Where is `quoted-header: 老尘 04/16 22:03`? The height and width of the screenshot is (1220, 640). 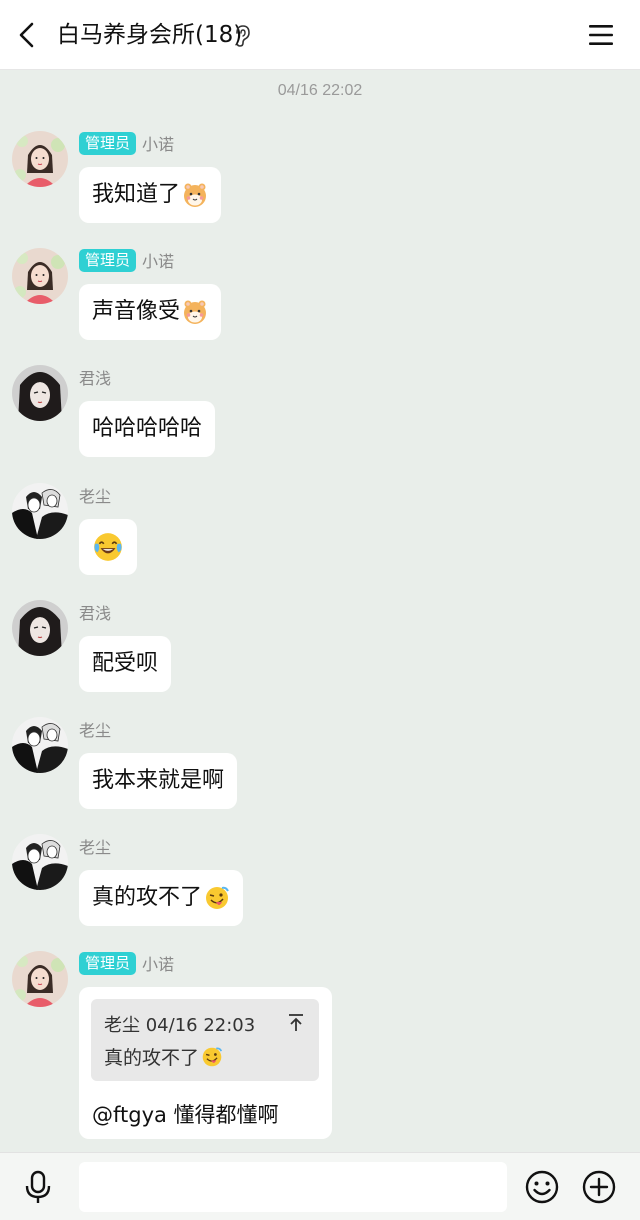
quoted-header: 老尘 04/16 22:03 is located at coordinates (180, 1025).